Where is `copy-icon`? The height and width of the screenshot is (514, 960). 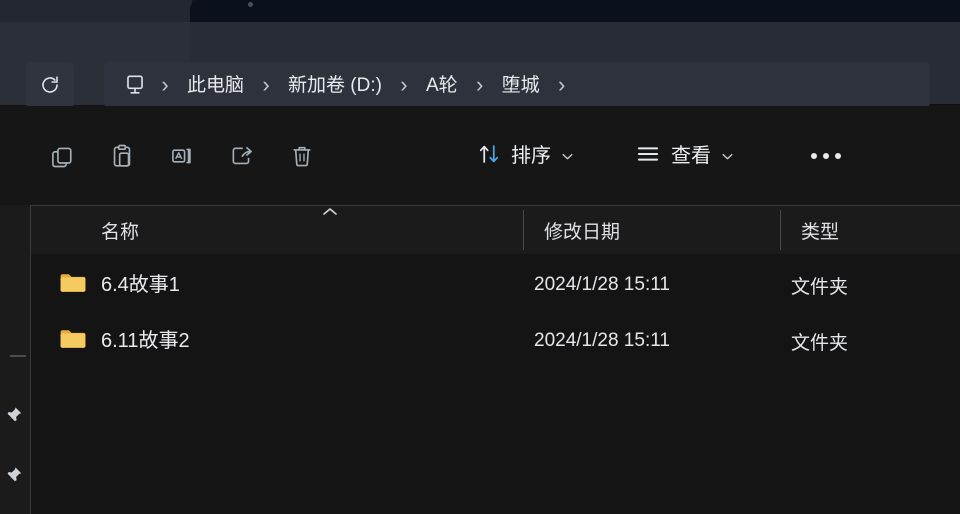 copy-icon is located at coordinates (62, 156).